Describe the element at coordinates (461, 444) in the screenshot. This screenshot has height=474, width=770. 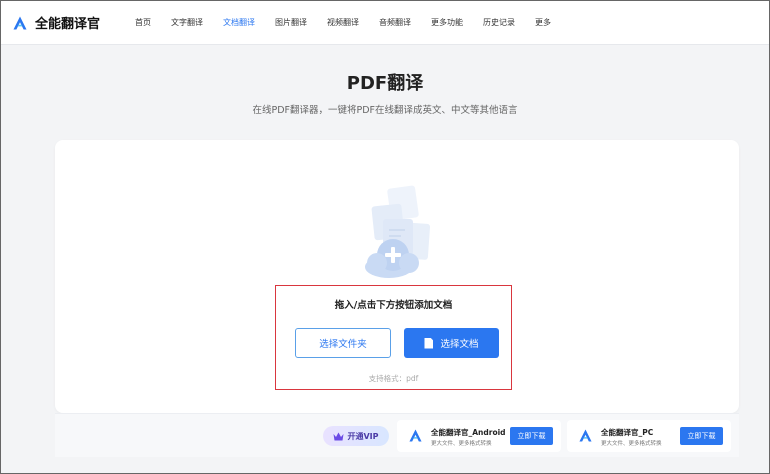
I see `android-app-desc: 更大文件、更多格式转换` at that location.